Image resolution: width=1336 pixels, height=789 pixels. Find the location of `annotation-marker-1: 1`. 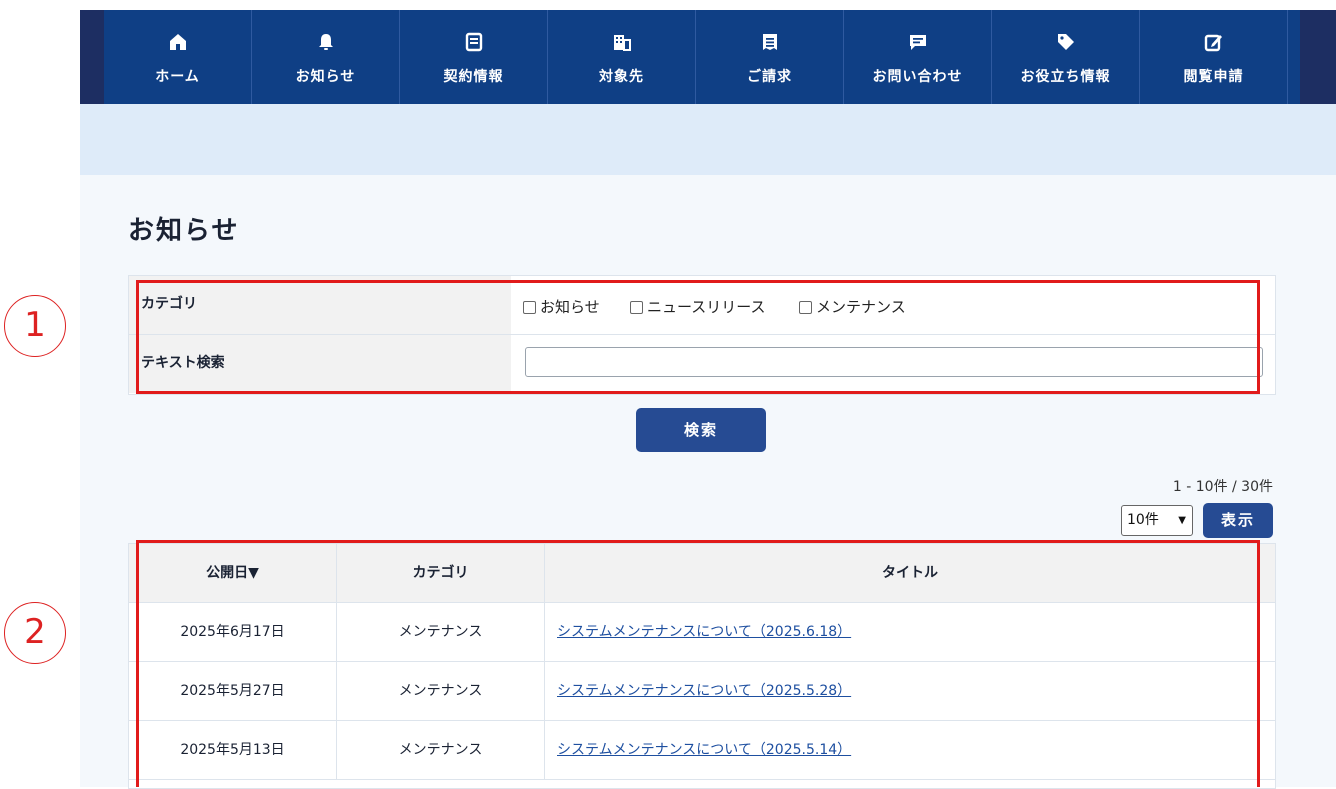

annotation-marker-1: 1 is located at coordinates (35, 326).